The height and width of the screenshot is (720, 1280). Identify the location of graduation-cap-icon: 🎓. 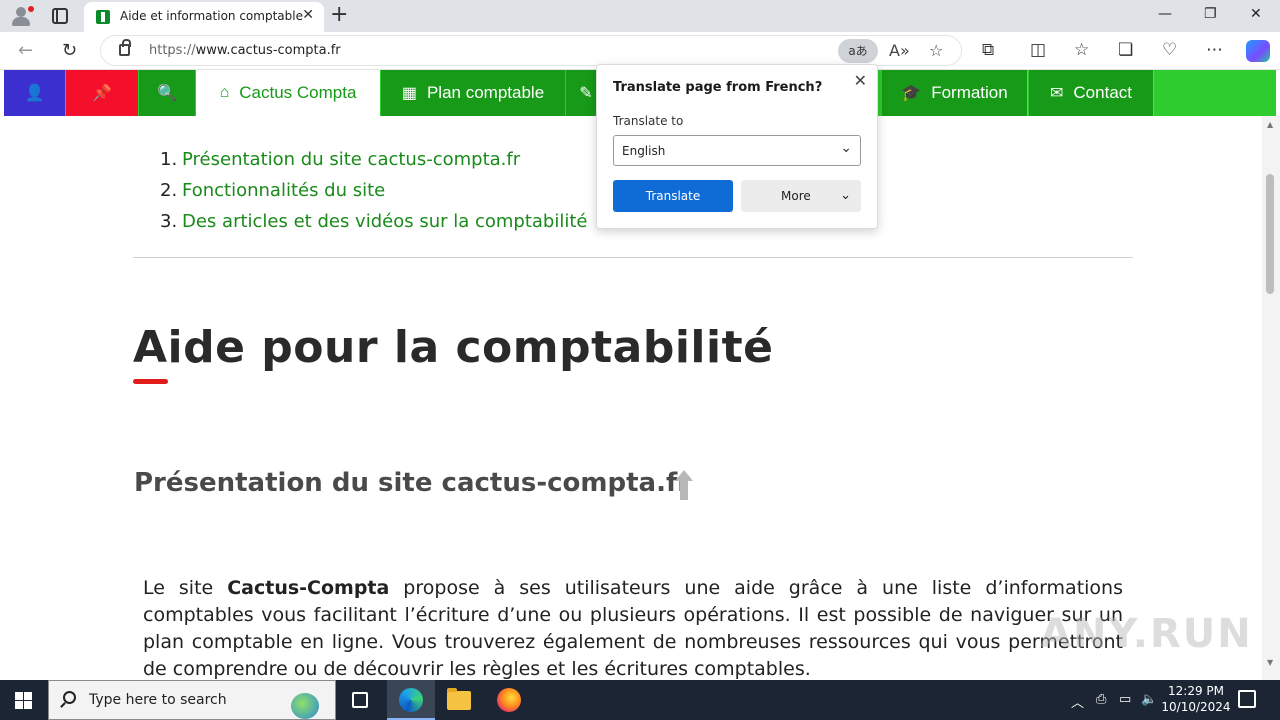
(911, 93).